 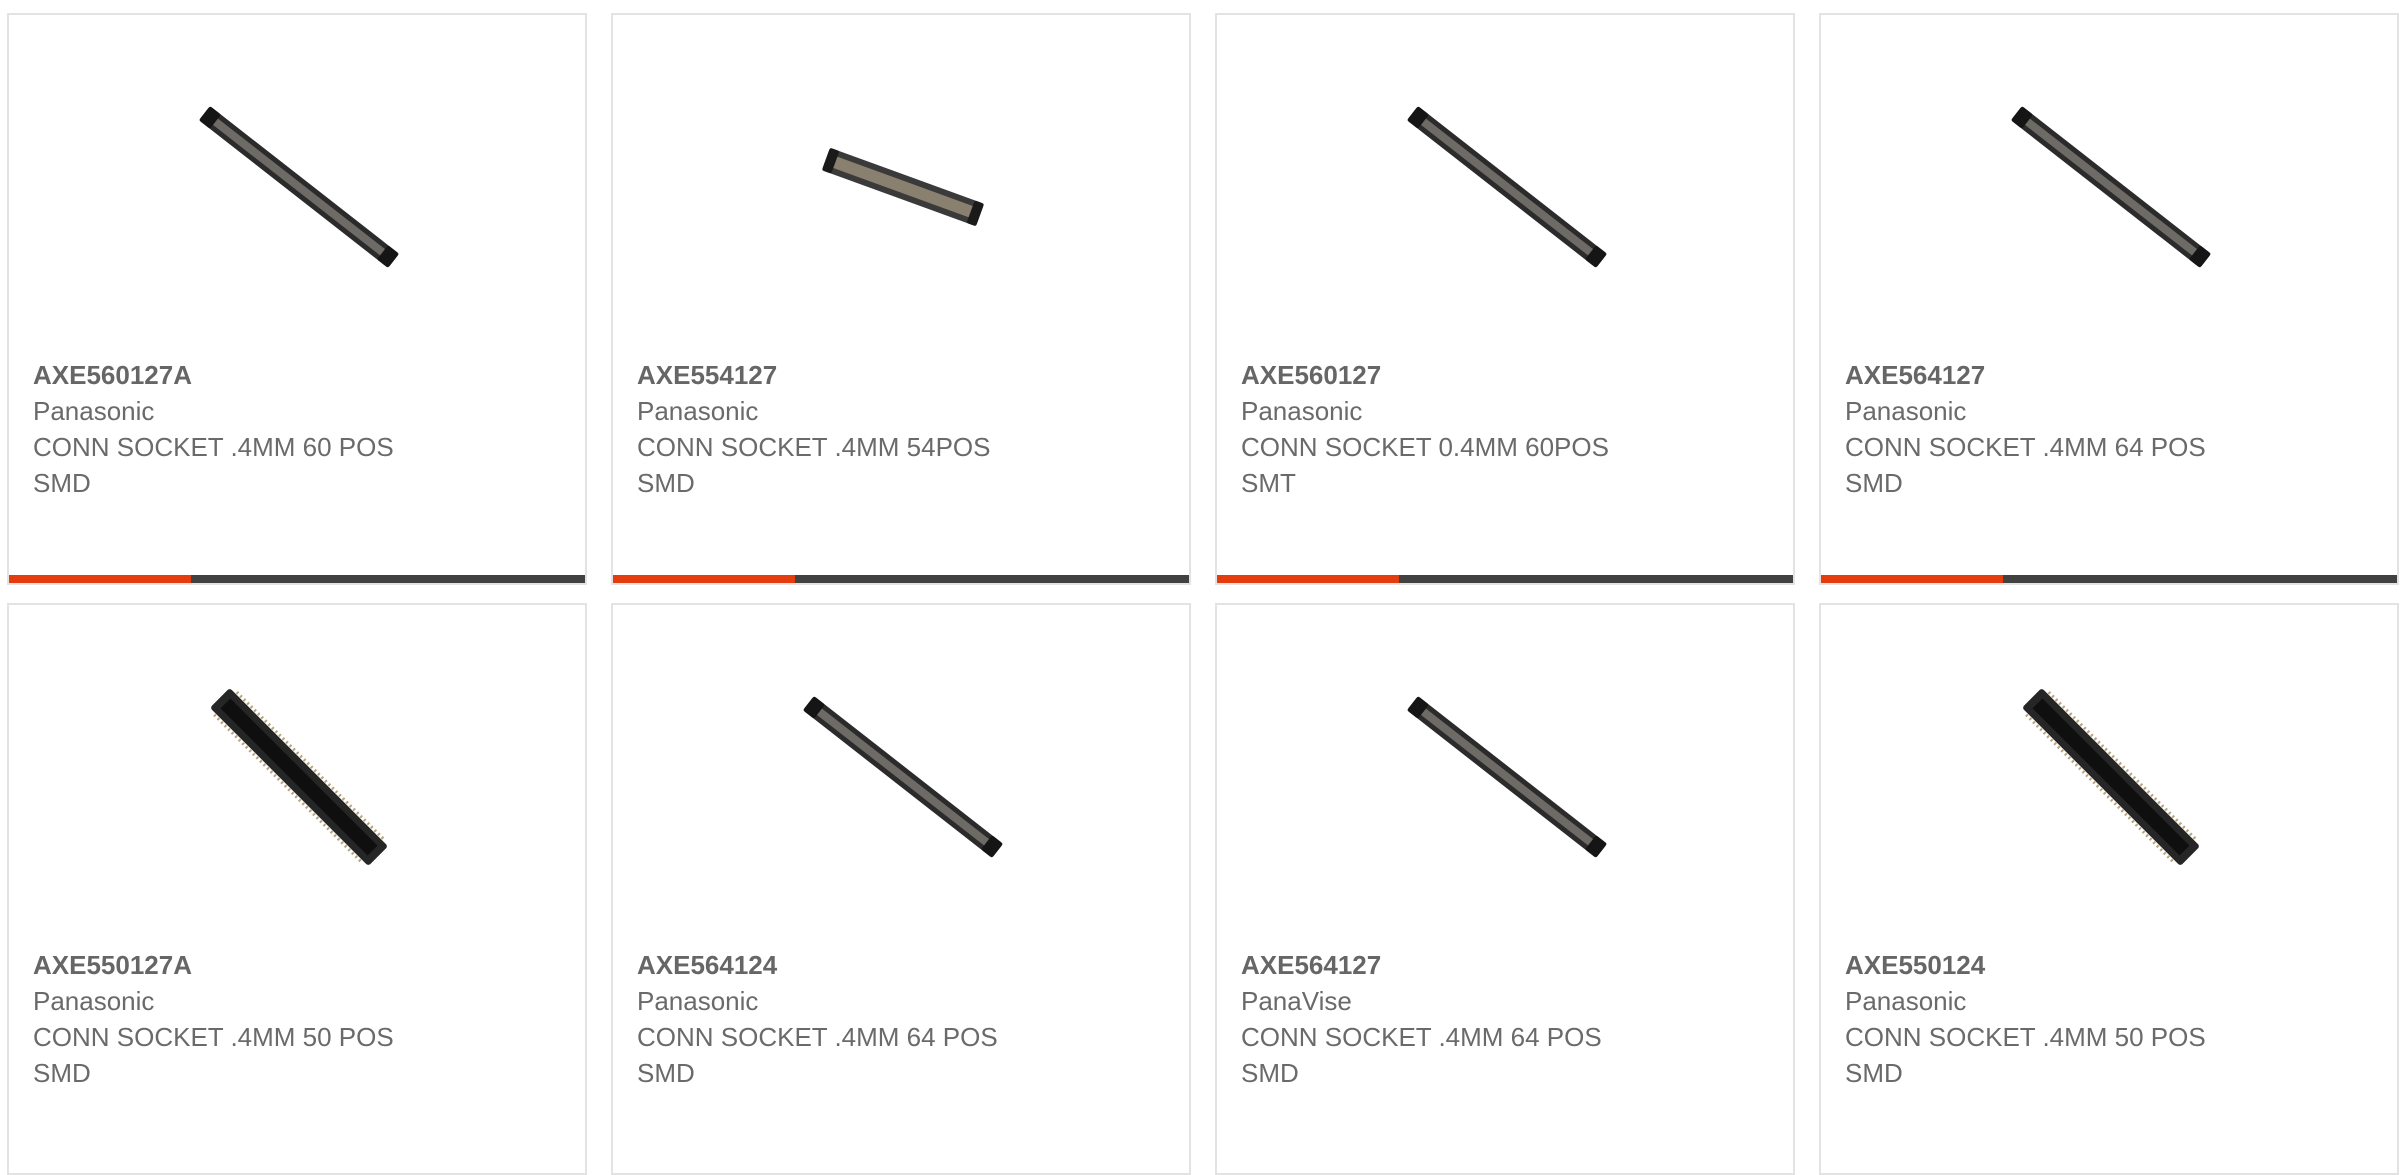 What do you see at coordinates (1425, 447) in the screenshot?
I see `description-line-1: CONN SOCKET 0.4MM 60POS` at bounding box center [1425, 447].